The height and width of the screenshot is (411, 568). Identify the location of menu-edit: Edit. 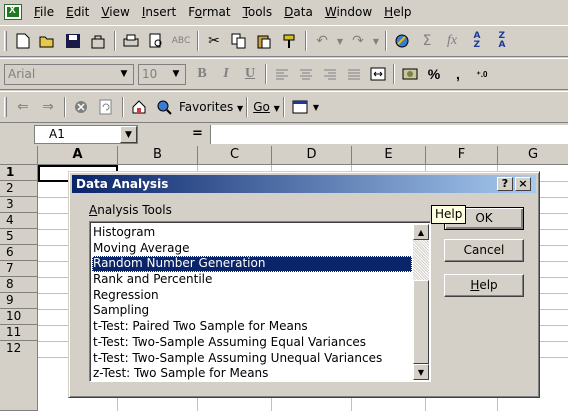
(77, 12).